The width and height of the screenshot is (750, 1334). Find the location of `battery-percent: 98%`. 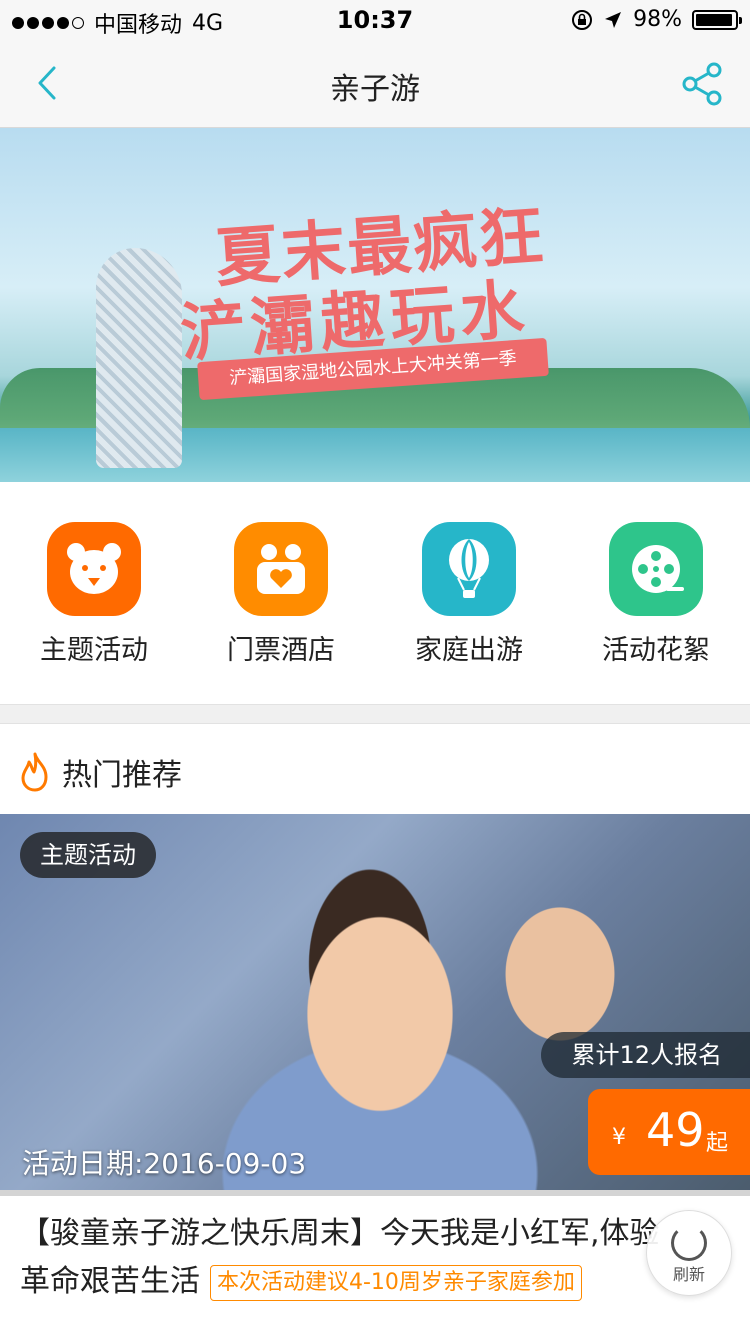

battery-percent: 98% is located at coordinates (657, 19).